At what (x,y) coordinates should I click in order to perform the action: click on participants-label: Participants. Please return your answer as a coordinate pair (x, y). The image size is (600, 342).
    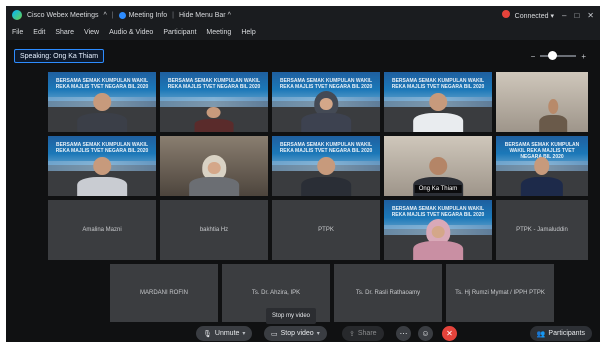
    Looking at the image, I should click on (566, 333).